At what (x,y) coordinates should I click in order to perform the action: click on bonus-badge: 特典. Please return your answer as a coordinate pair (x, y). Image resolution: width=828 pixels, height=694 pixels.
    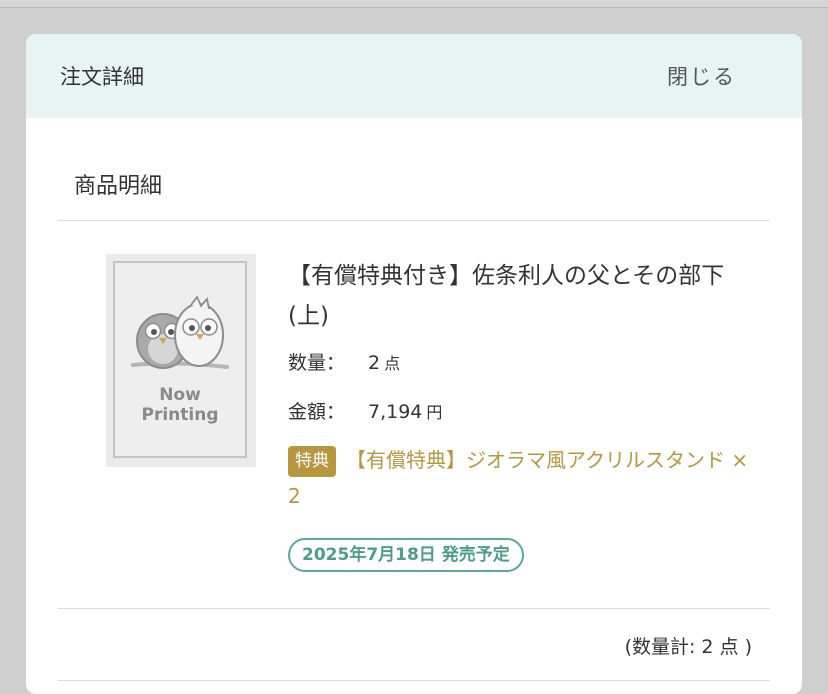
    Looking at the image, I should click on (312, 461).